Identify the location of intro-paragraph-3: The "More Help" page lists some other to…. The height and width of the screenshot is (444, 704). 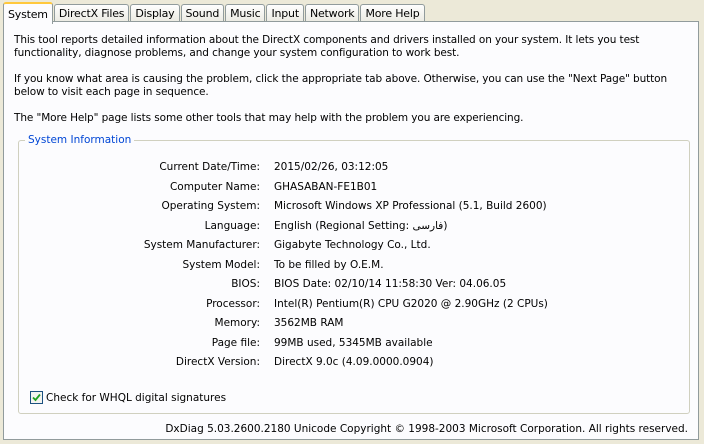
(269, 118).